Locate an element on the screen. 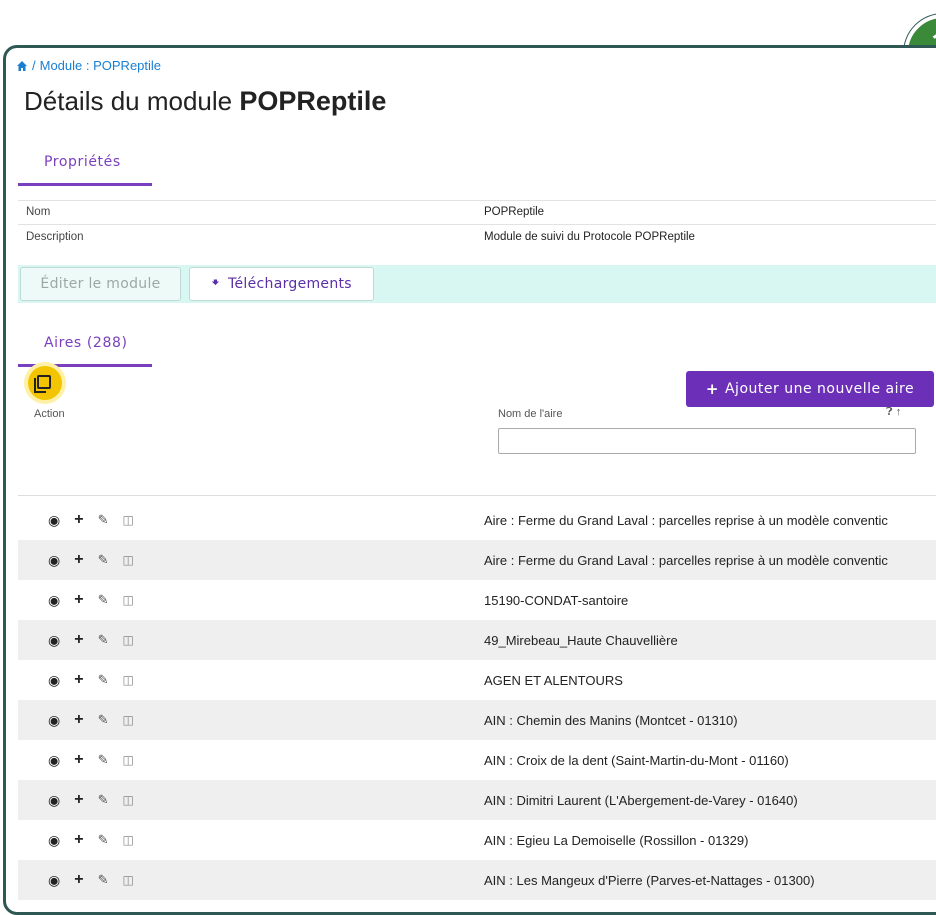  property-label-name: Nom is located at coordinates (38, 212).